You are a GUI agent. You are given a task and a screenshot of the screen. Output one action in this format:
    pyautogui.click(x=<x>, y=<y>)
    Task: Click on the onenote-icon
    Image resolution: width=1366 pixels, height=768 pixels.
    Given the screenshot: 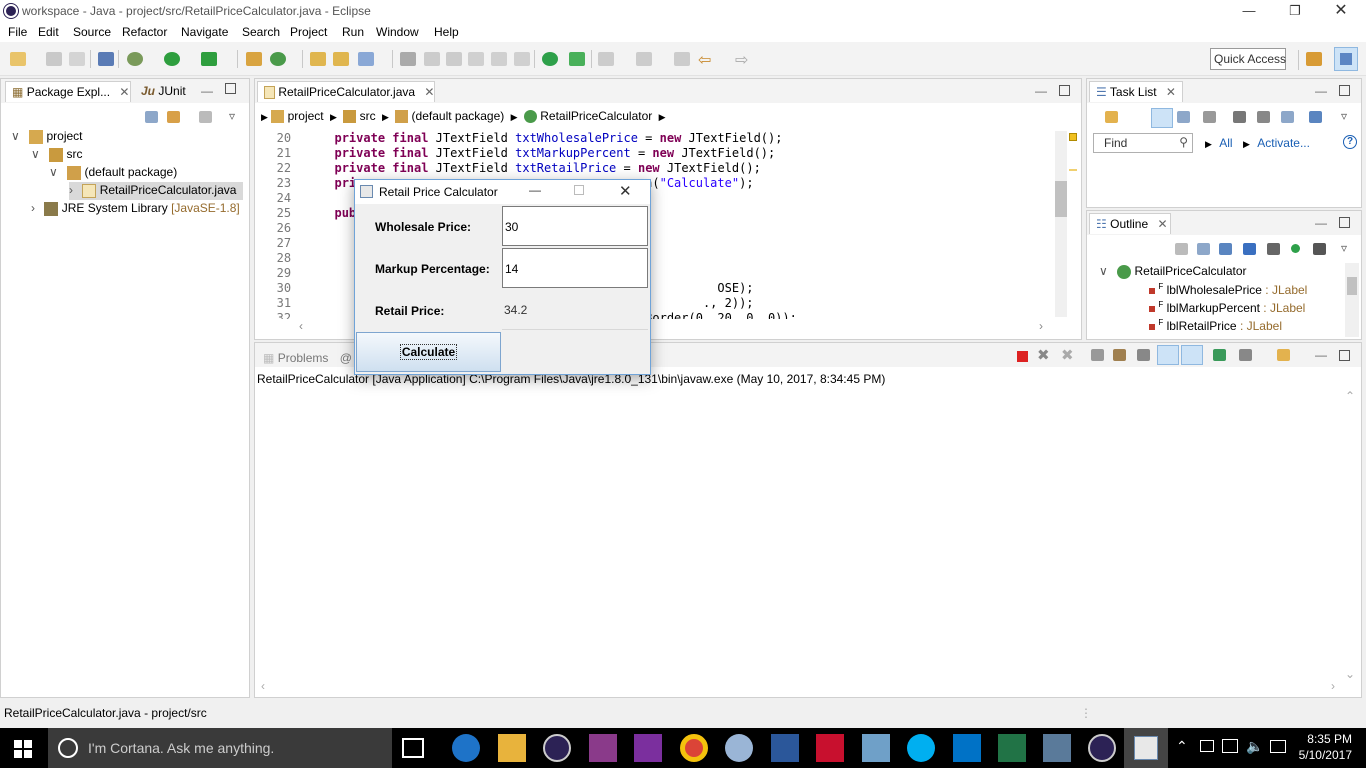 What is the action you would take?
    pyautogui.click(x=648, y=748)
    